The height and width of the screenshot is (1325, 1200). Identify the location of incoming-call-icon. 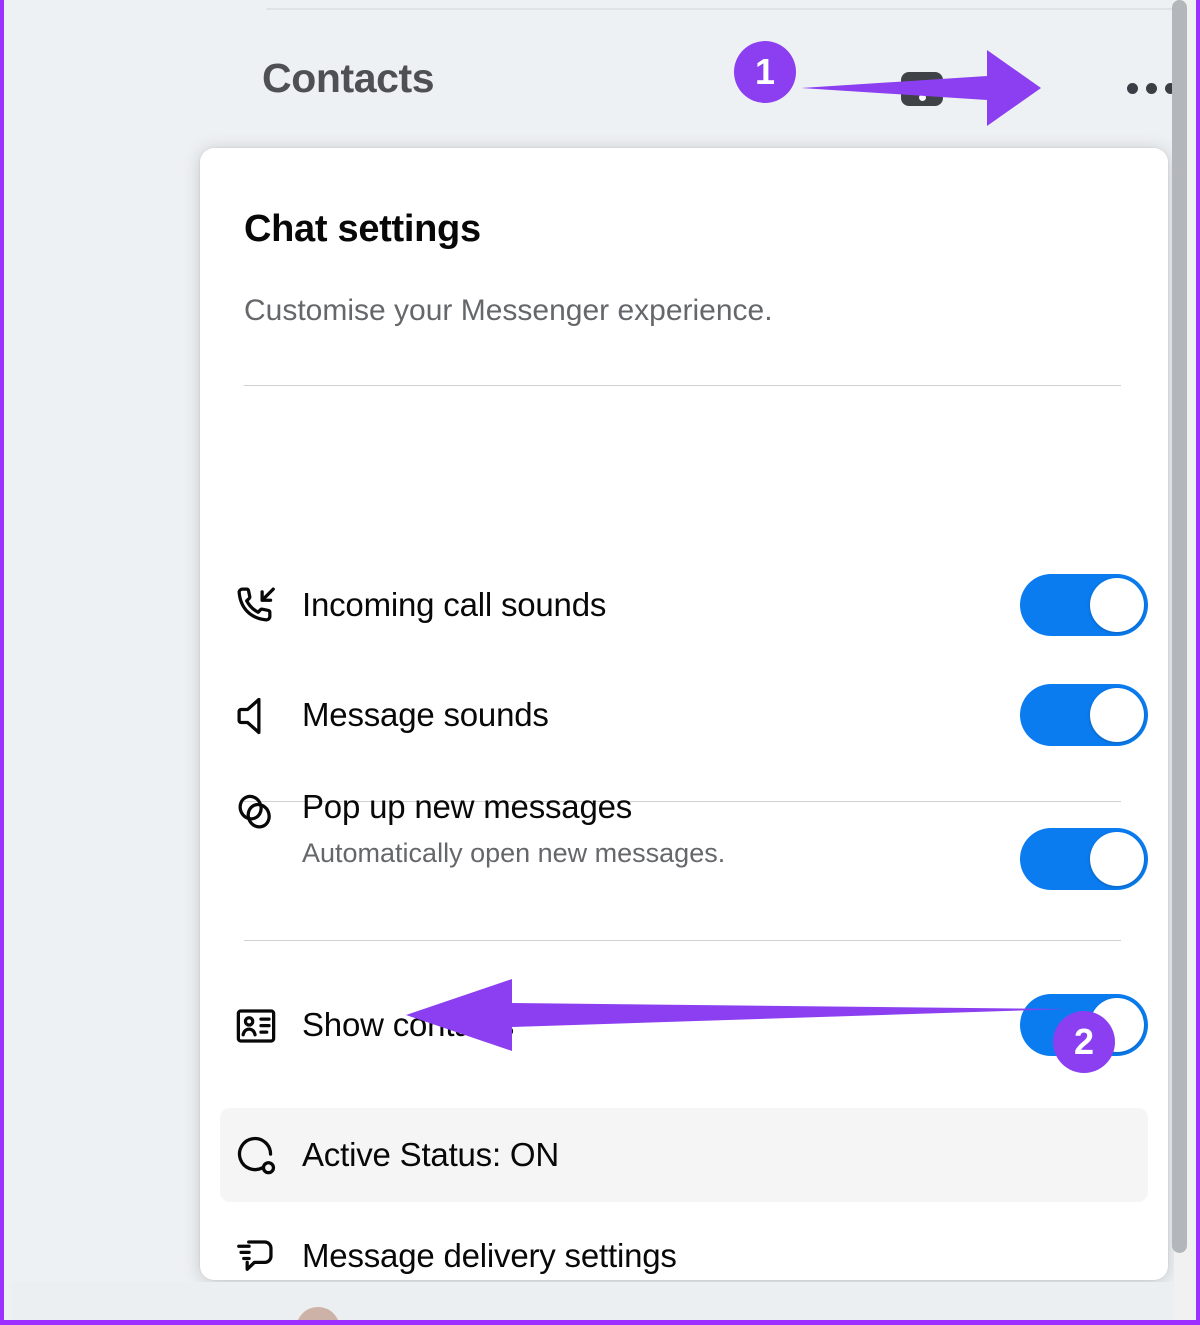
(256, 605).